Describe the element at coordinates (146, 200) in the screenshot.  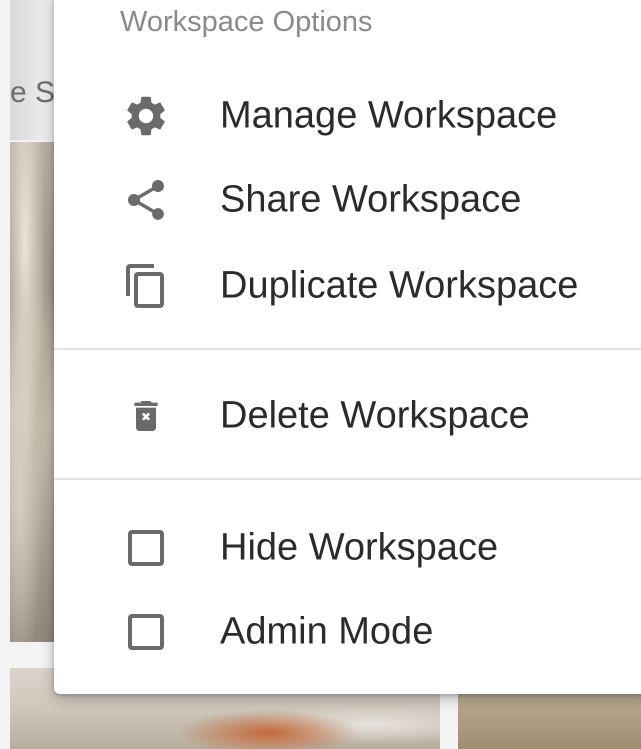
I see `share-icon` at that location.